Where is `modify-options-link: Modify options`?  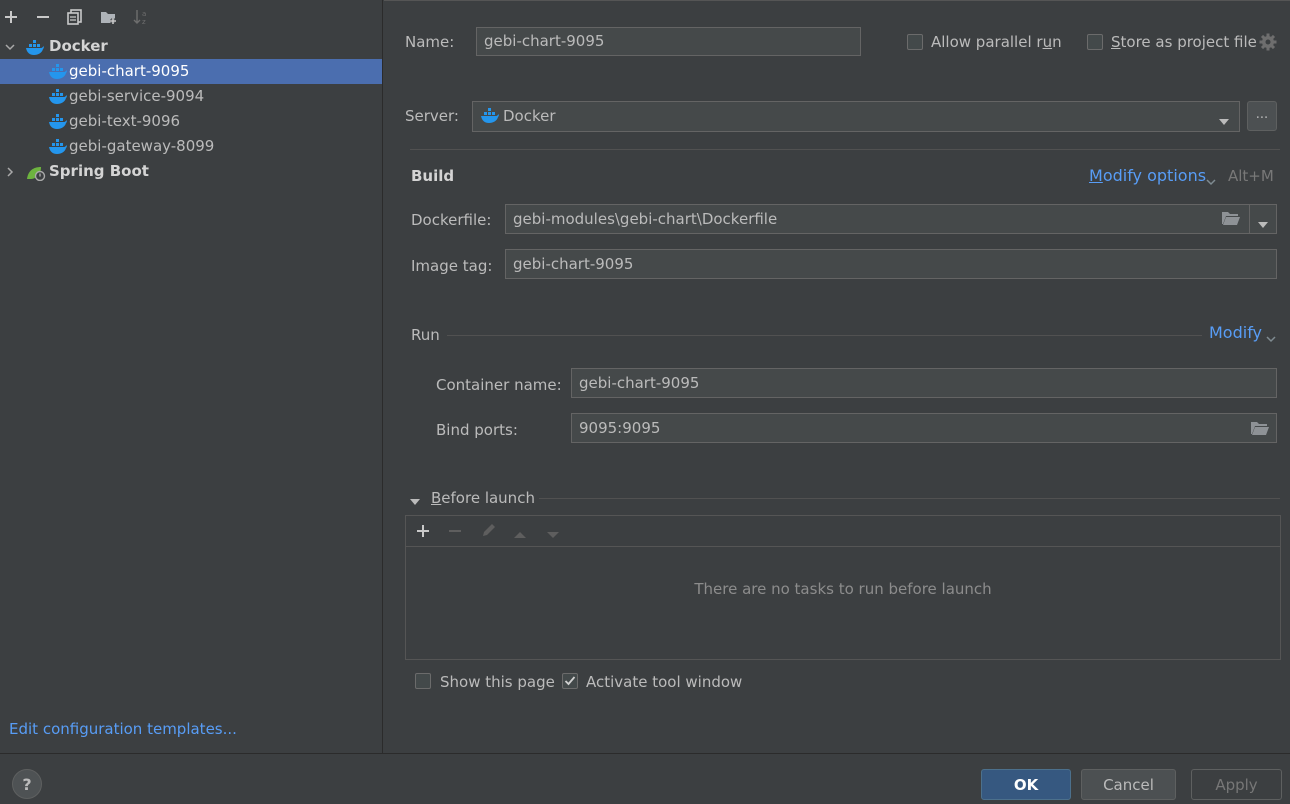 modify-options-link: Modify options is located at coordinates (1147, 176).